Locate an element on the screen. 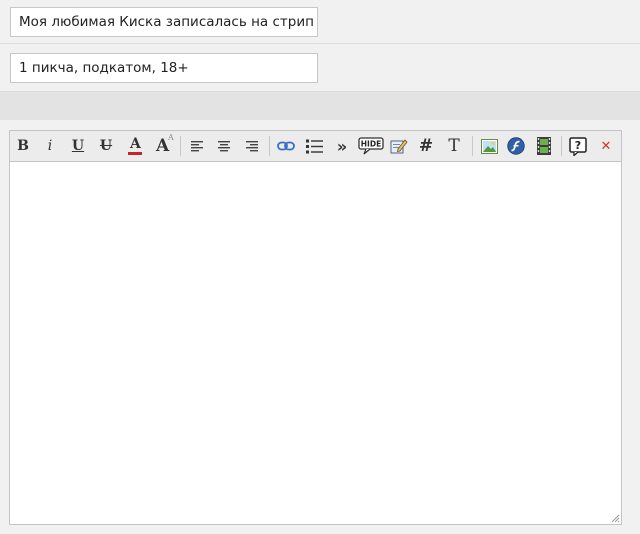 This screenshot has height=534, width=640. image-icon is located at coordinates (489, 146).